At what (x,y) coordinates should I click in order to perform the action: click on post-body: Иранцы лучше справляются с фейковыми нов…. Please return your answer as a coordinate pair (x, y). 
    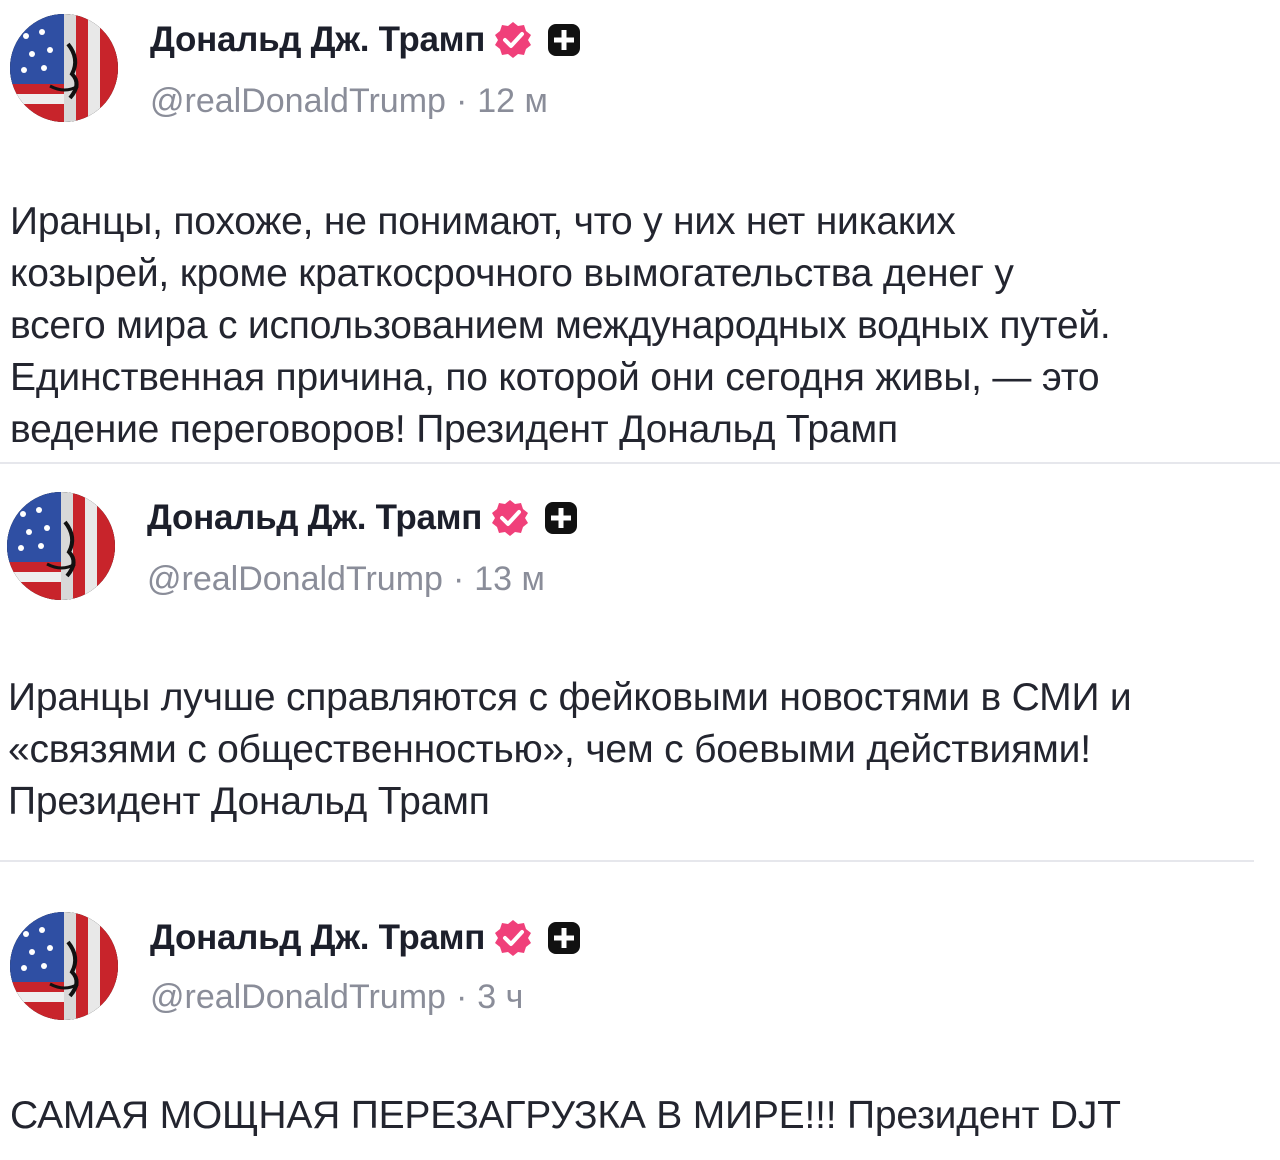
    Looking at the image, I should click on (570, 750).